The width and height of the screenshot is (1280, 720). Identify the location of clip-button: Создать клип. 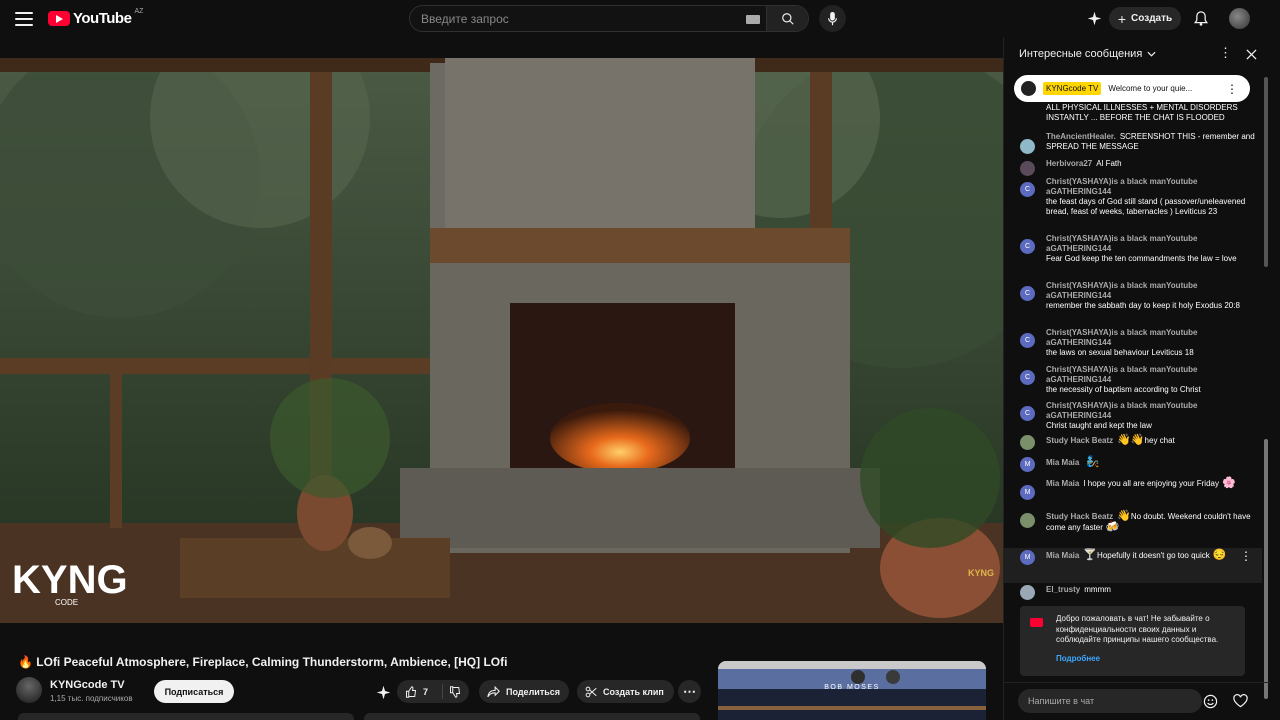
(625, 691).